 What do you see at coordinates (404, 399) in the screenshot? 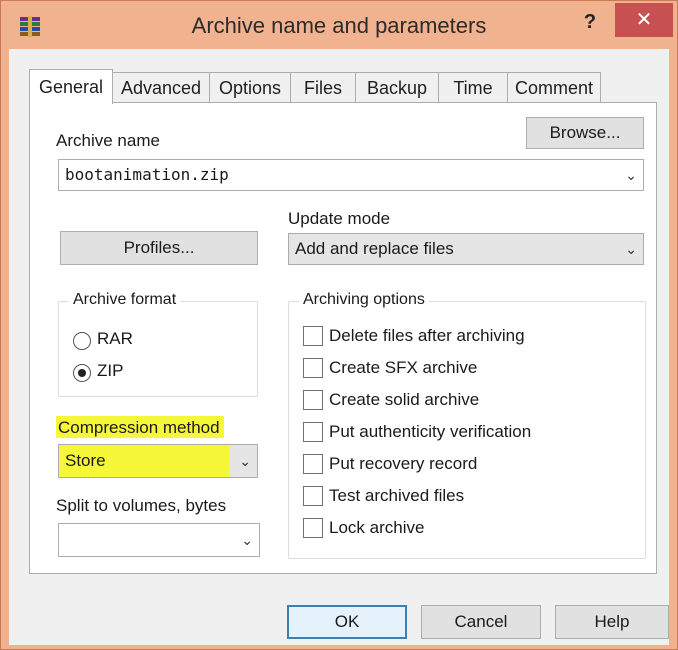
I see `checkbox-create-solid-label: Create solid archive` at bounding box center [404, 399].